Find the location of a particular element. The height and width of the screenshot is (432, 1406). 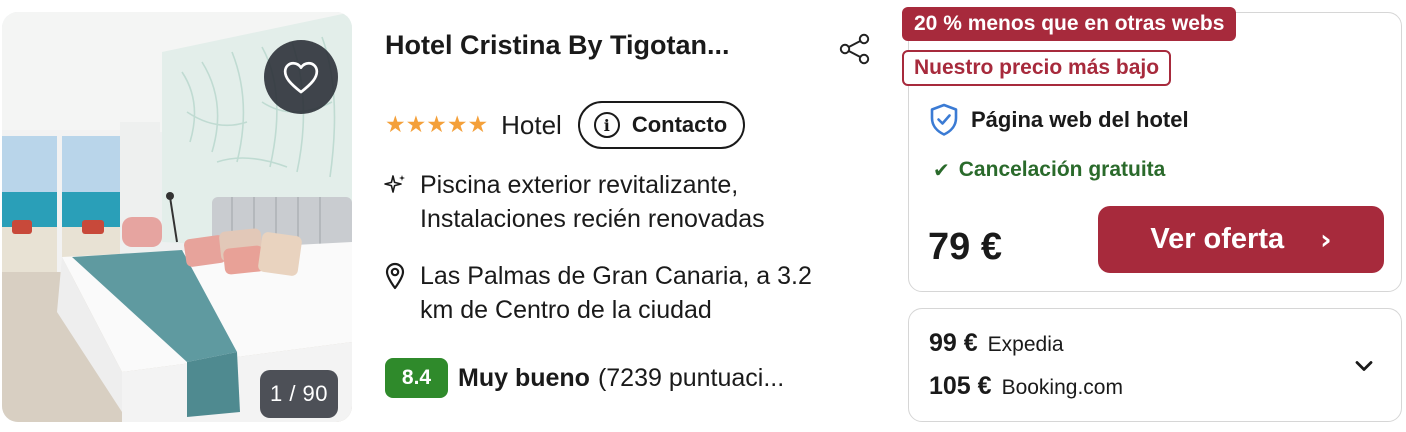

alt-site: Expedia is located at coordinates (1025, 344).